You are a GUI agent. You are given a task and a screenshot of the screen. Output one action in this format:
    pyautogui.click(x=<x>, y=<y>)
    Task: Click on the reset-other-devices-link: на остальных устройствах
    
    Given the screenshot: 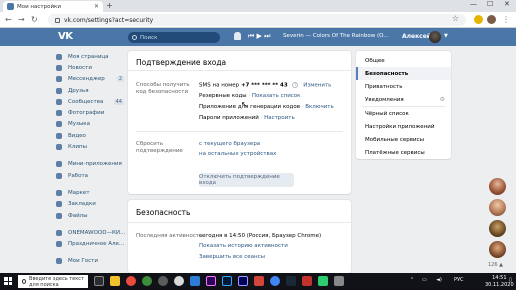 What is the action you would take?
    pyautogui.click(x=237, y=154)
    